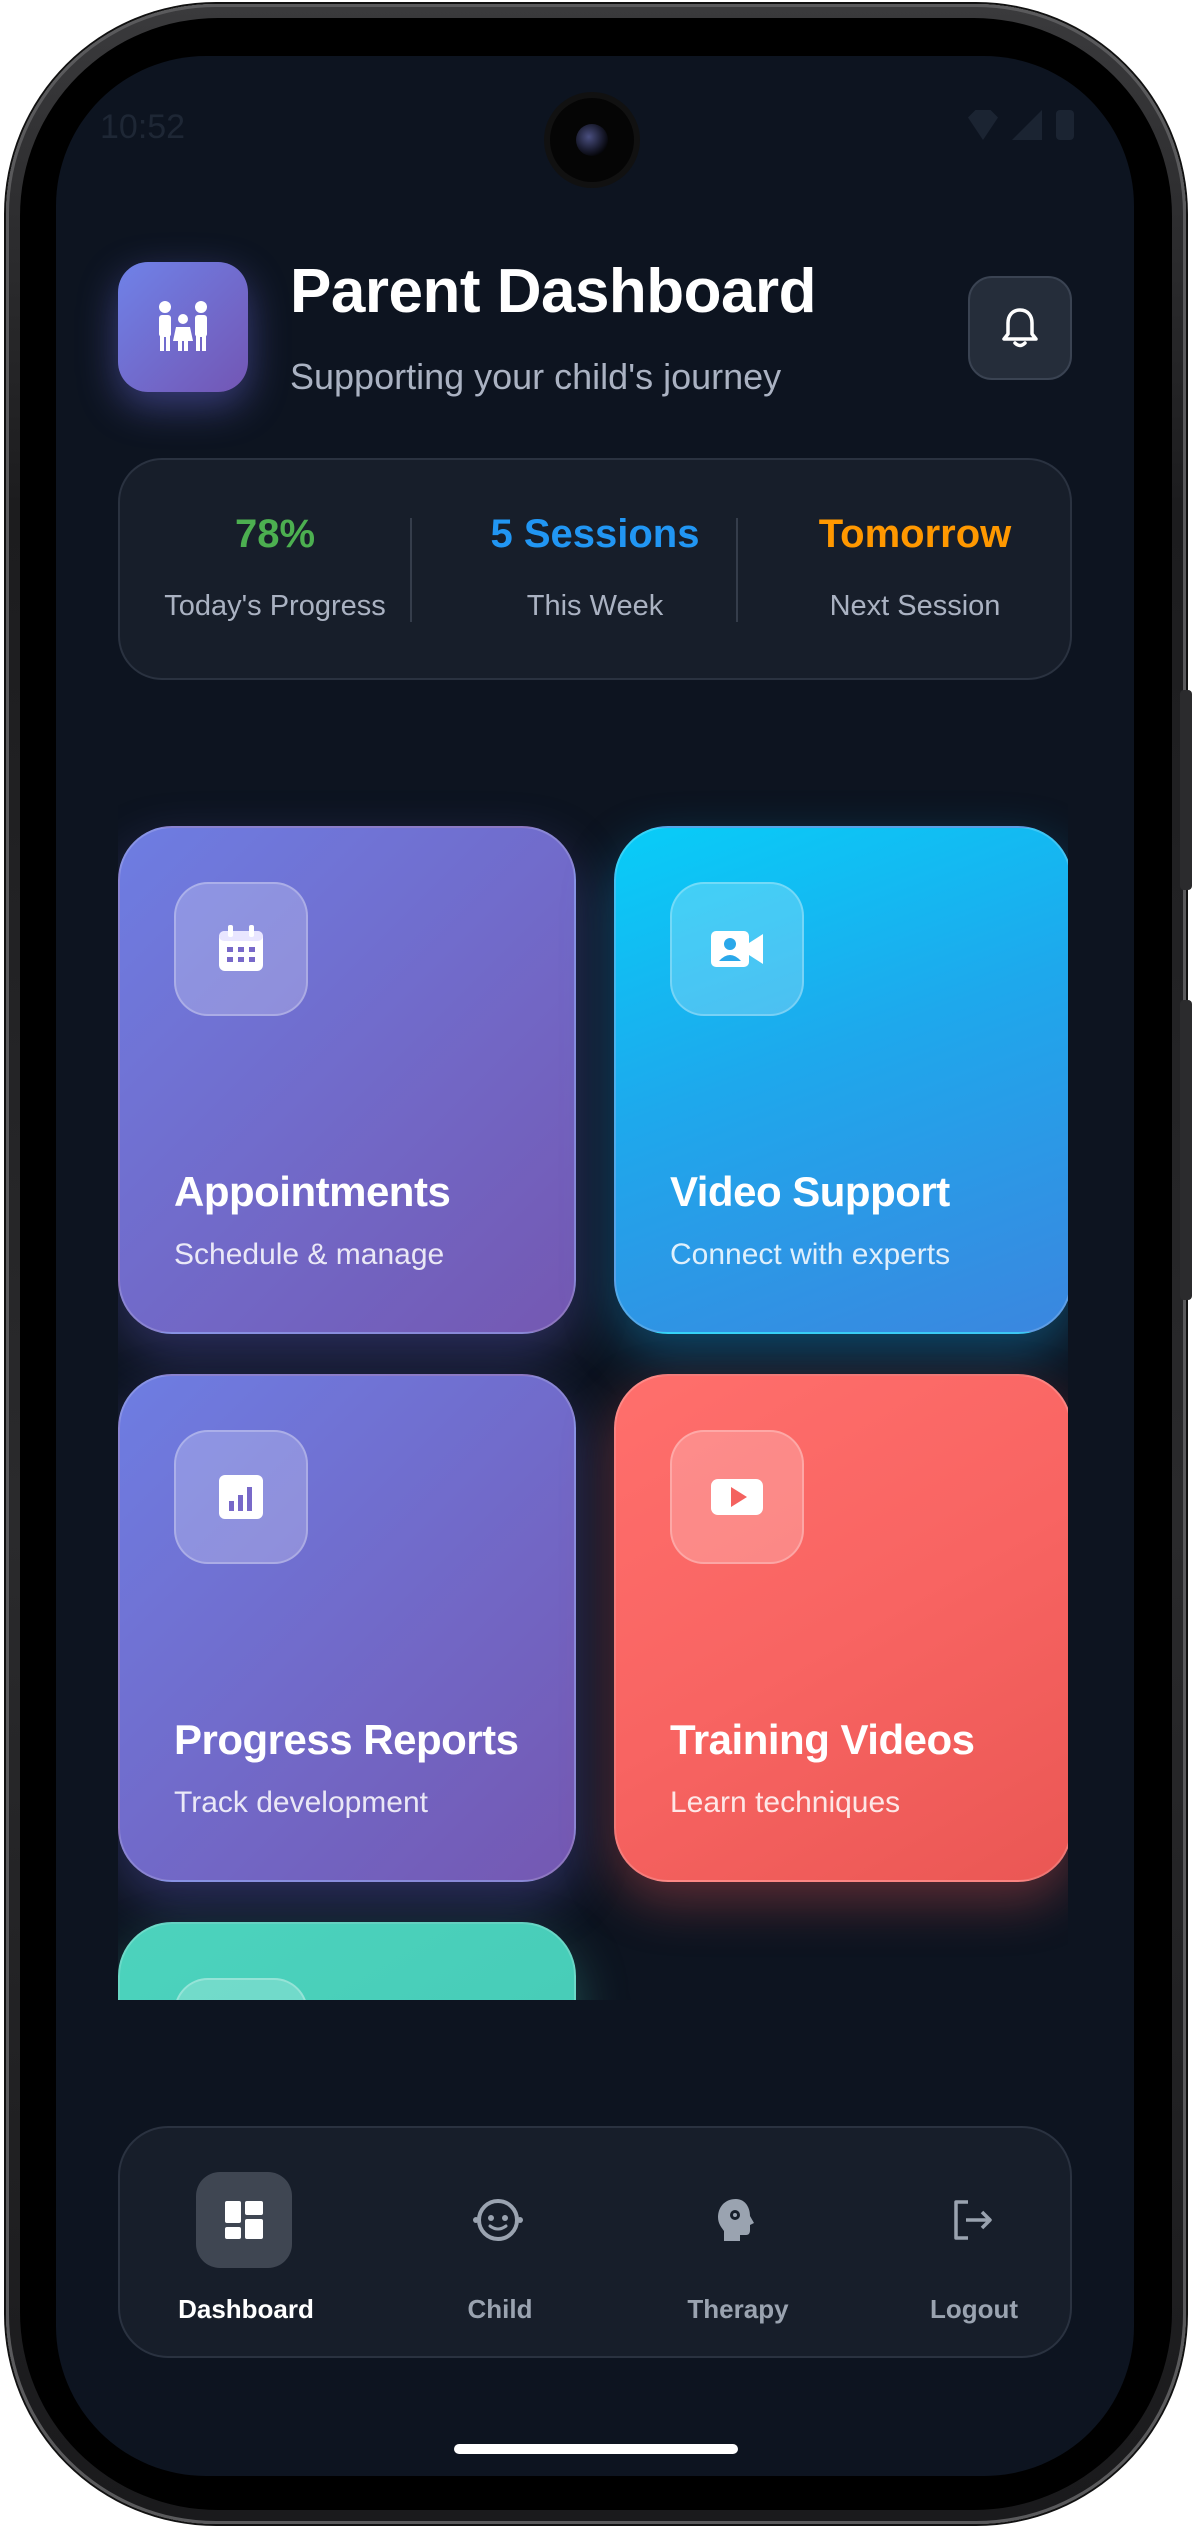 The width and height of the screenshot is (1198, 2531). I want to click on nav-label: Therapy, so click(738, 2309).